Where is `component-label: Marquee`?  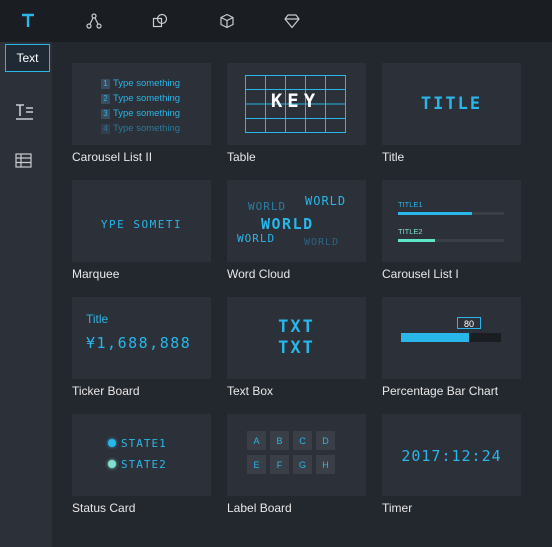
component-label: Marquee is located at coordinates (96, 274).